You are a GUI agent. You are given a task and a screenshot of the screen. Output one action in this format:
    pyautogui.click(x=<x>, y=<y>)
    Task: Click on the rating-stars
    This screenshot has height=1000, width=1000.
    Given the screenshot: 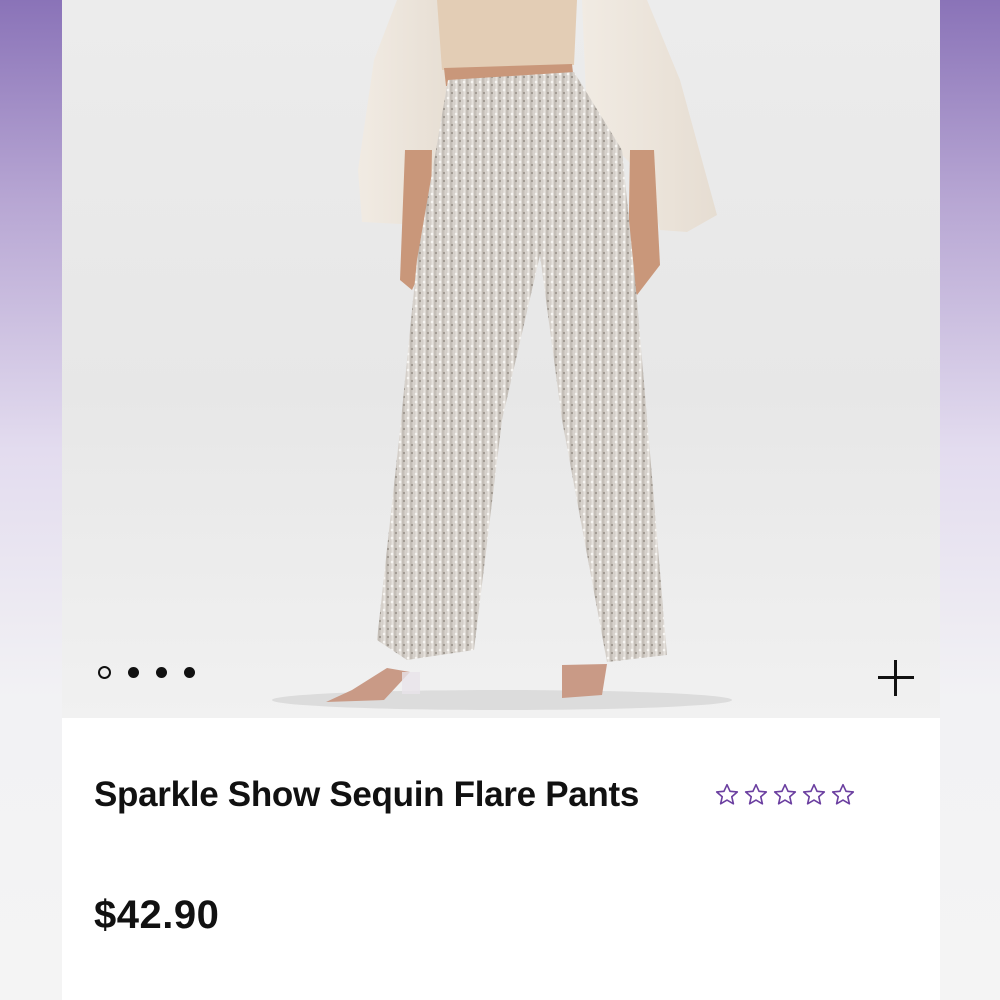 What is the action you would take?
    pyautogui.click(x=785, y=795)
    